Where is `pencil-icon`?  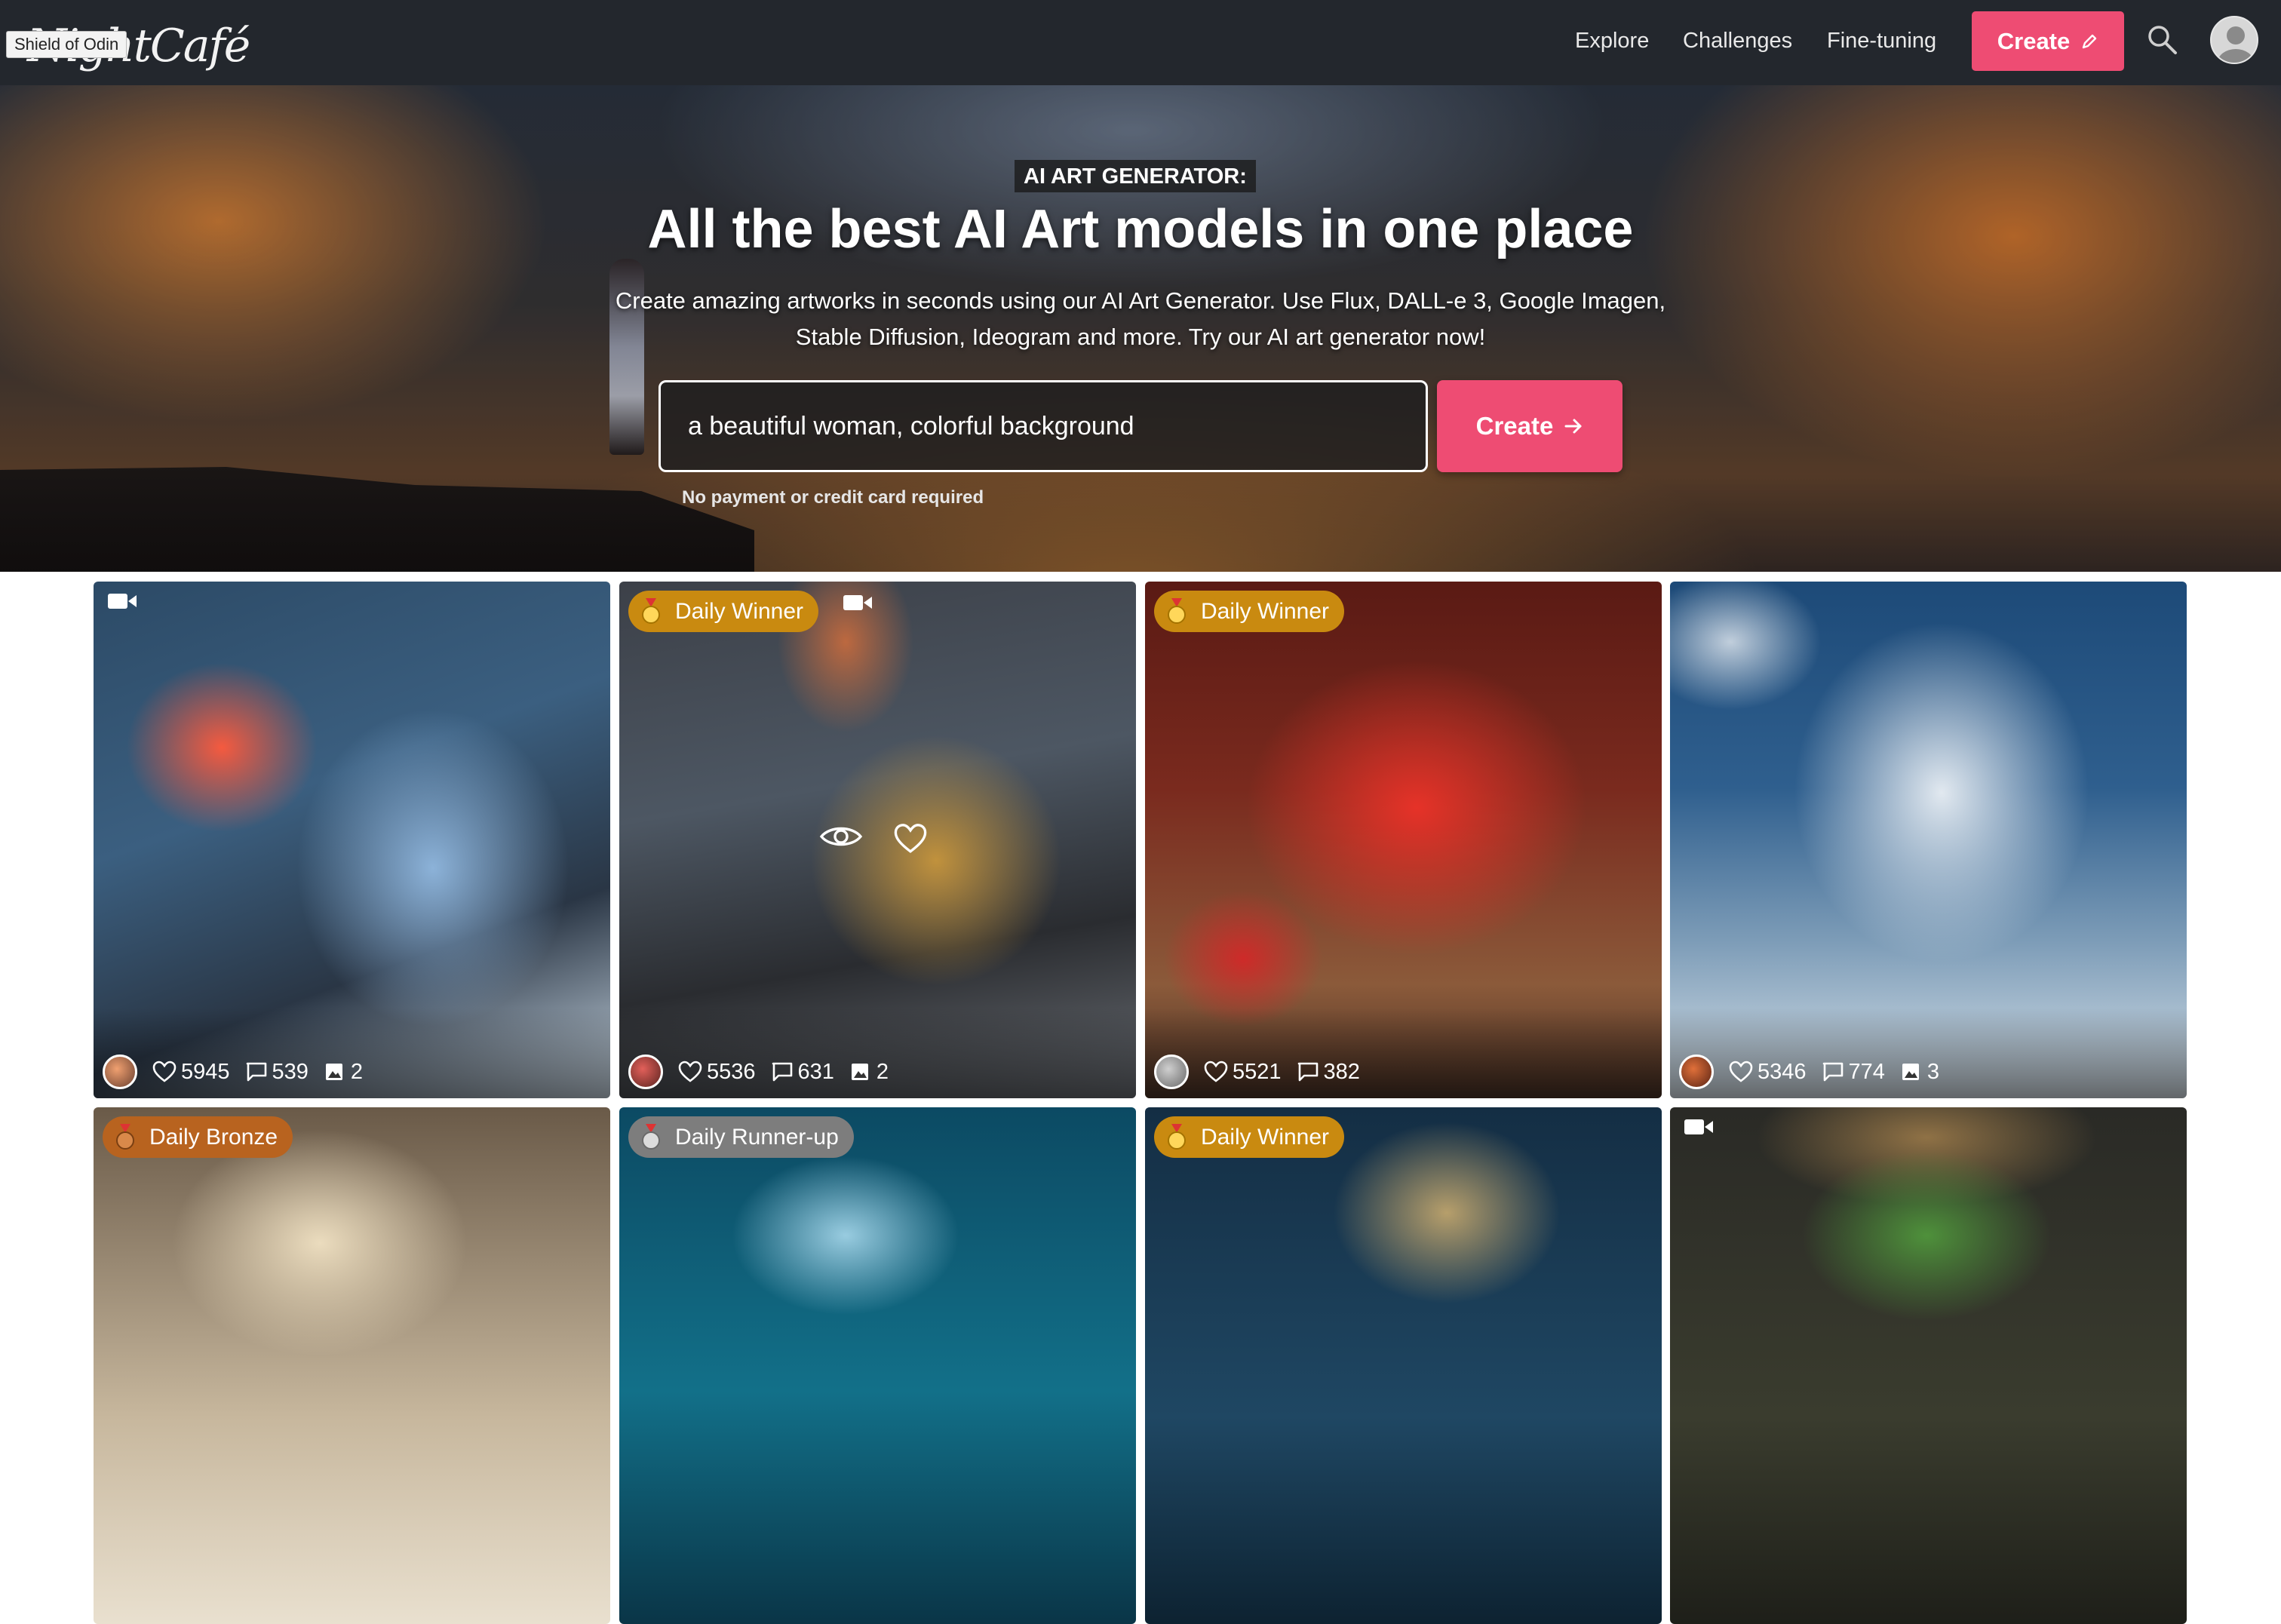 pencil-icon is located at coordinates (2090, 41).